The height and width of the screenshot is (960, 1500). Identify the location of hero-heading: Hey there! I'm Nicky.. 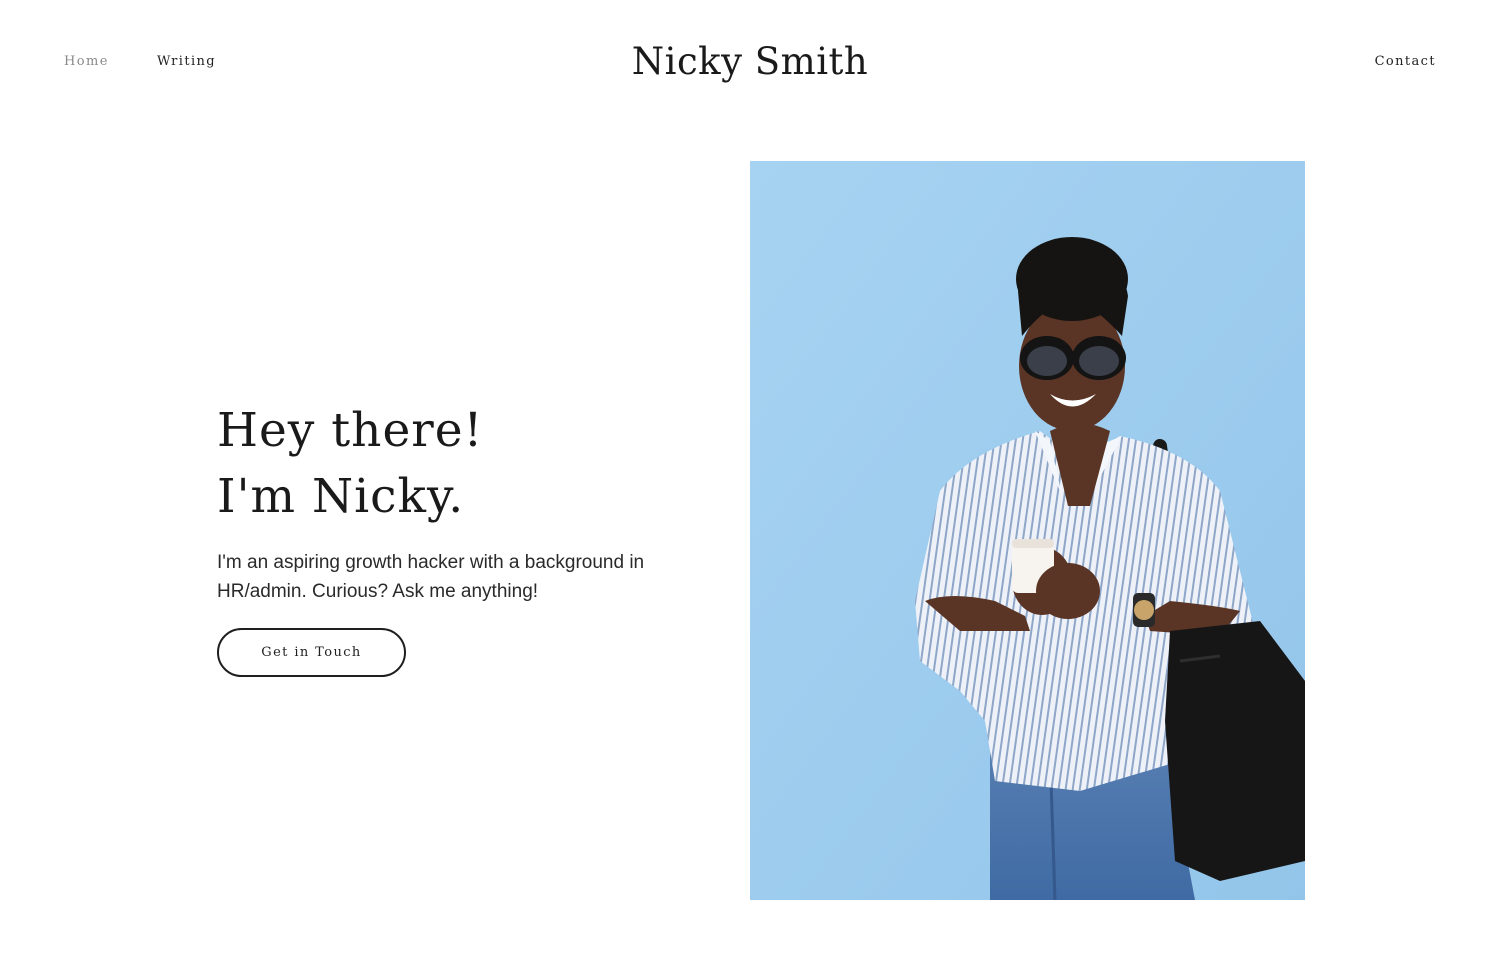
(452, 464).